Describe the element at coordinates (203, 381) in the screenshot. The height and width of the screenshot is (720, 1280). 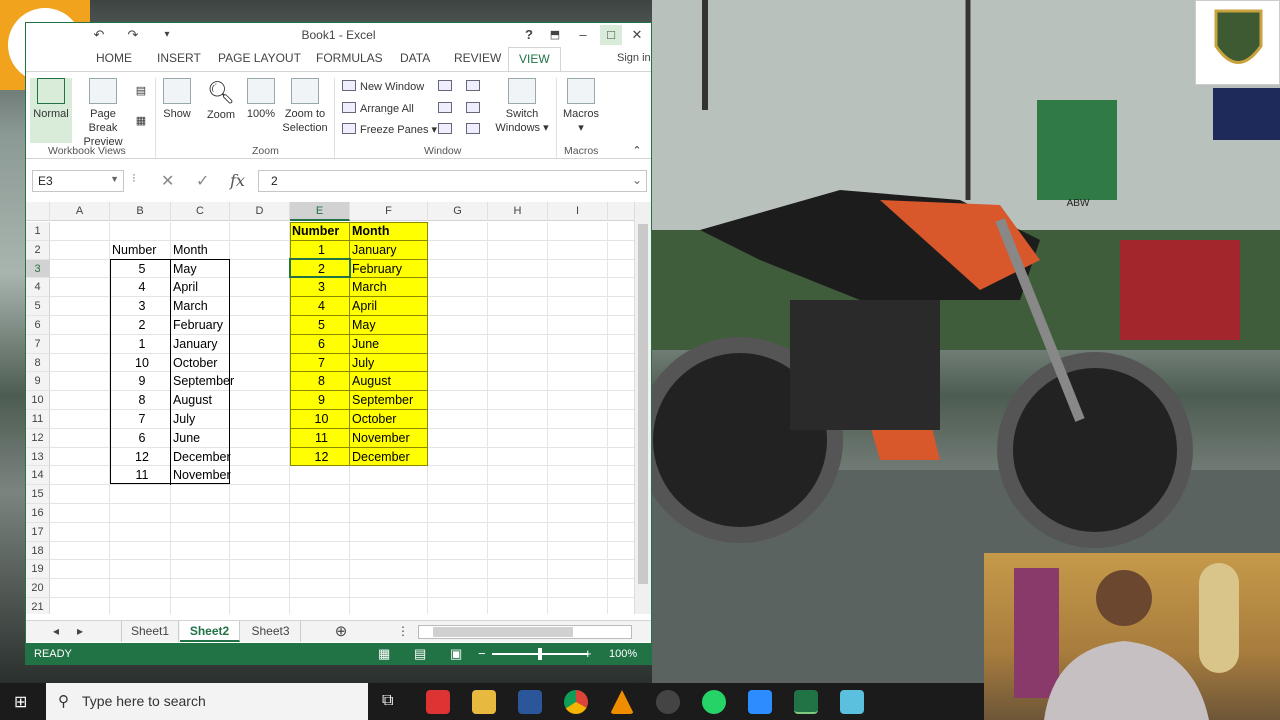
I see `cell-c9: September` at that location.